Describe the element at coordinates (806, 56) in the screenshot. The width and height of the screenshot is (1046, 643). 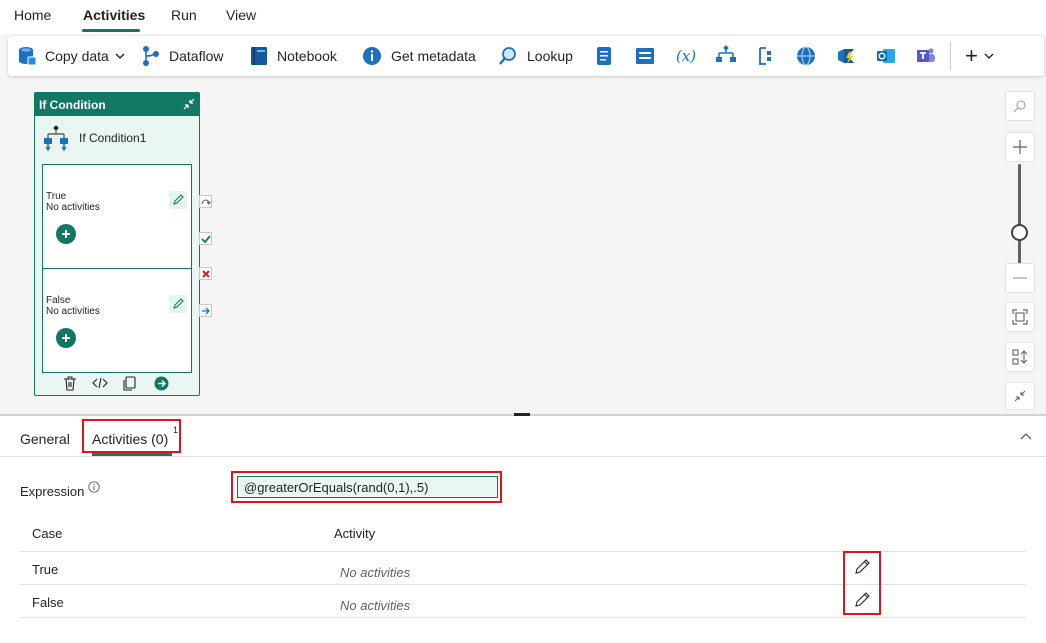
I see `web-button` at that location.